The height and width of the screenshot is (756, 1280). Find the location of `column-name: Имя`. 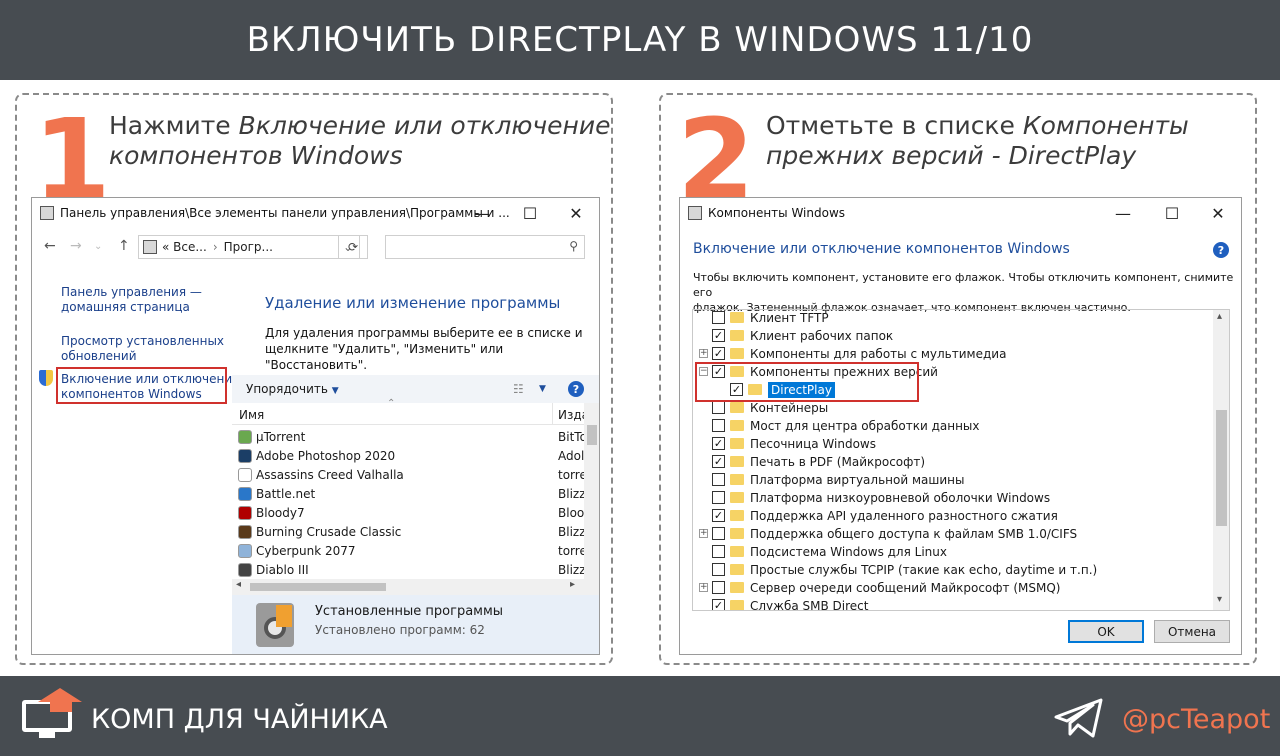

column-name: Имя is located at coordinates (251, 415).